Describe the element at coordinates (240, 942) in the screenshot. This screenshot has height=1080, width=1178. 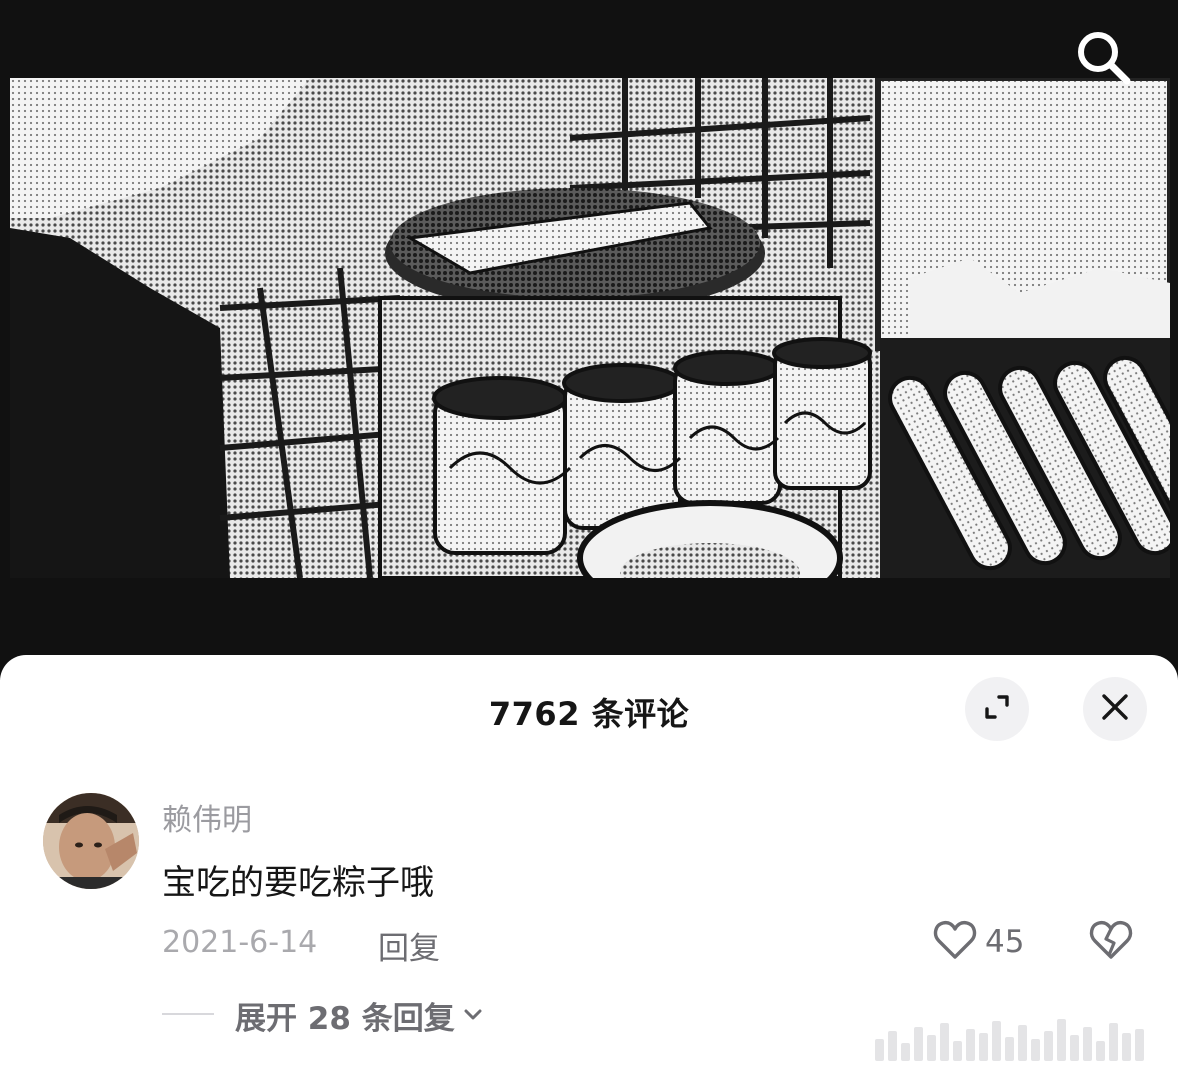
I see `comment-date: 2021-6-14` at that location.